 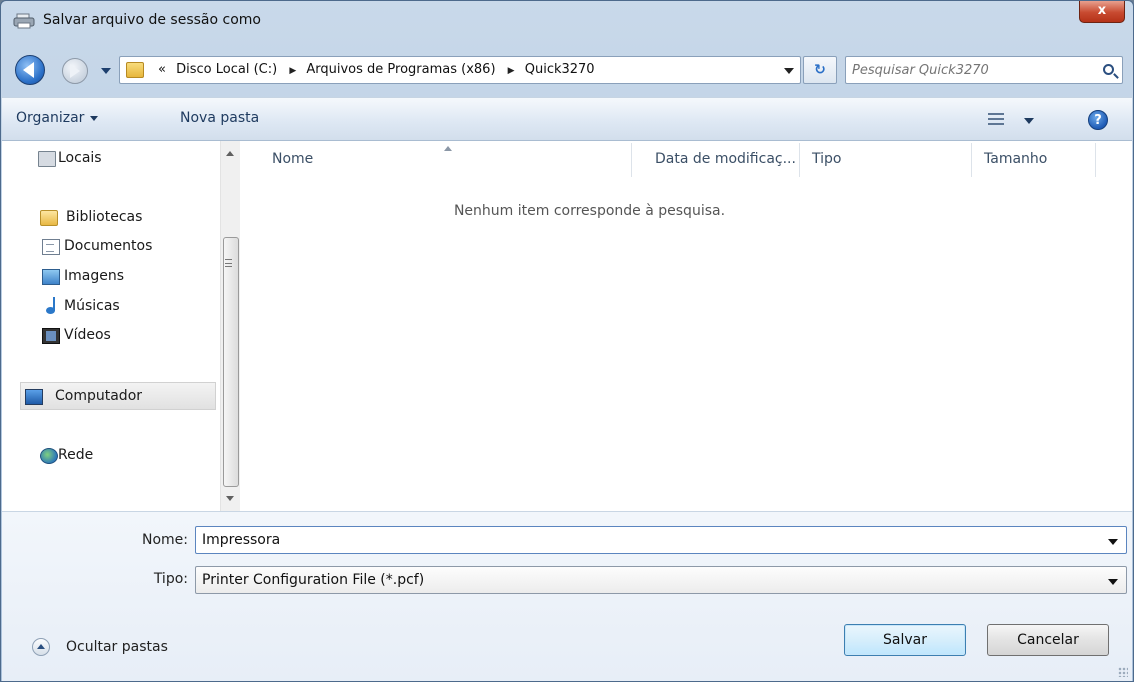 I want to click on back-arrow-icon, so click(x=28, y=70).